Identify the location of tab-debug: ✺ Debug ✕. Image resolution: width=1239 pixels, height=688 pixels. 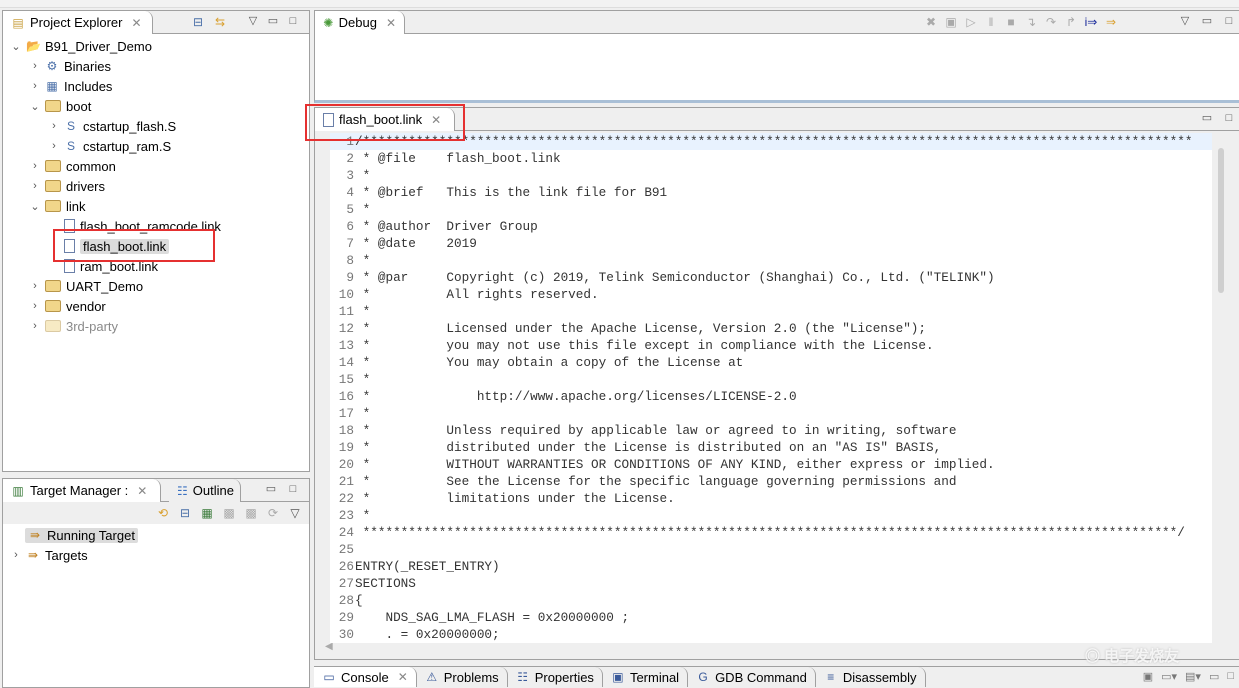
(360, 22).